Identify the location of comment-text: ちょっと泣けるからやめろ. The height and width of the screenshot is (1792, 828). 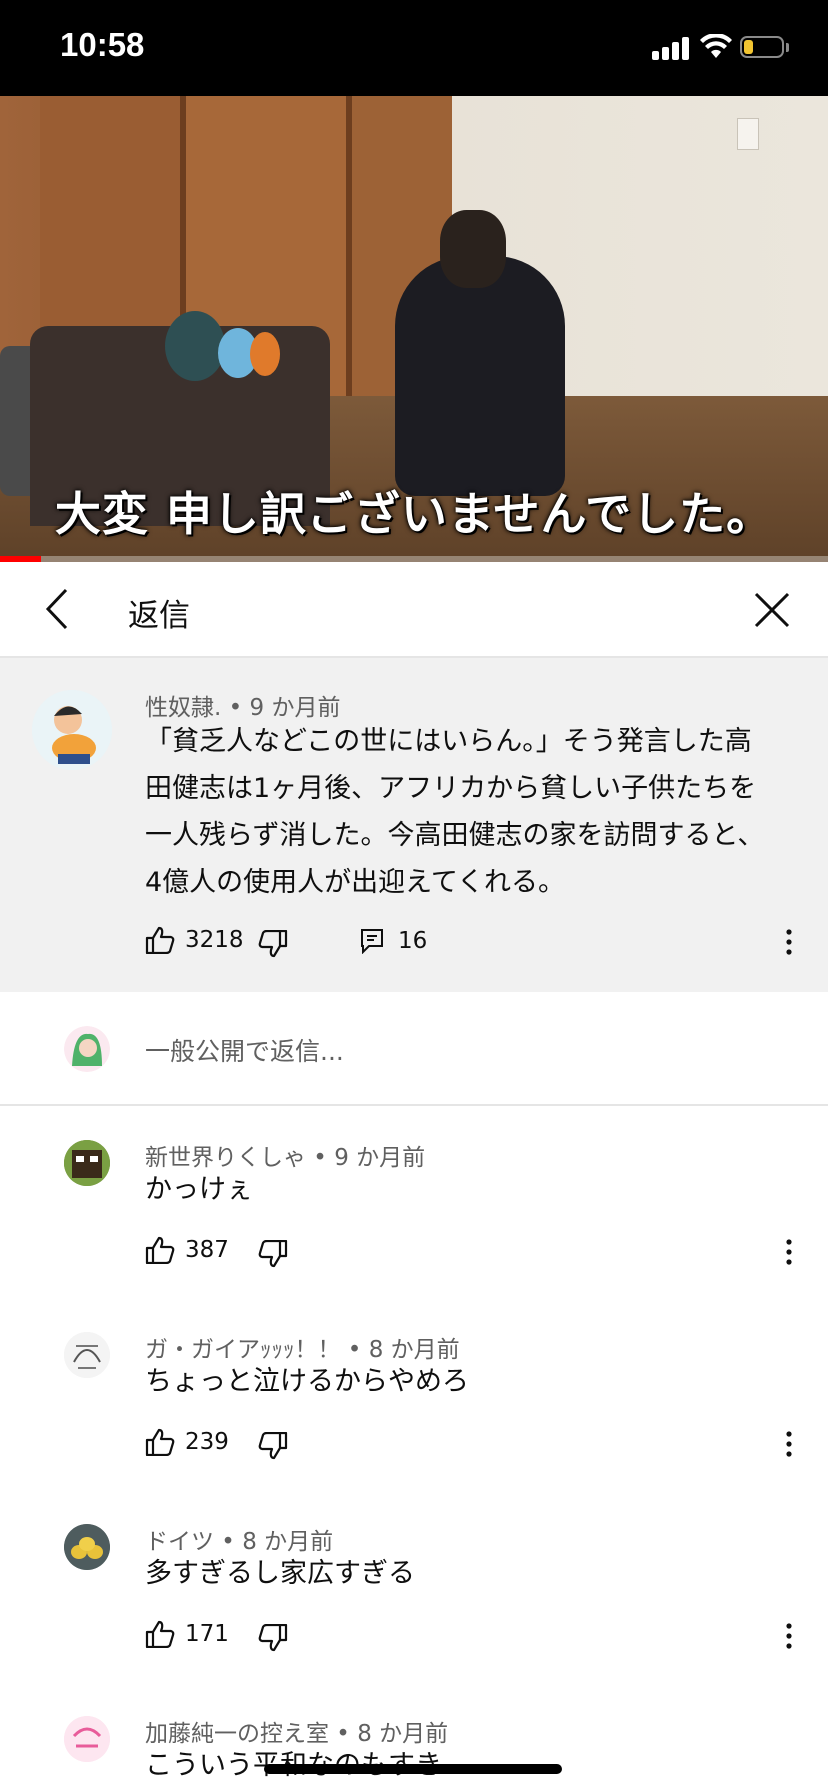
(307, 1381).